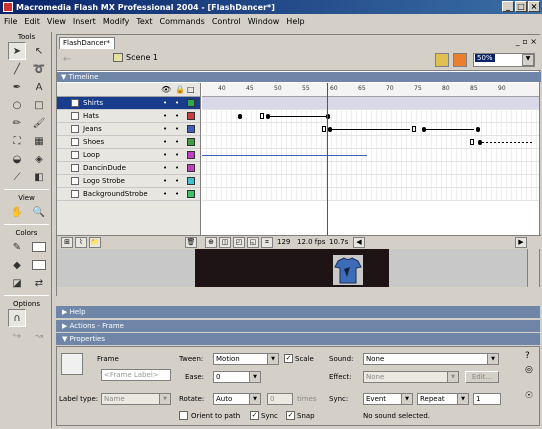 The width and height of the screenshot is (542, 429). I want to click on stroke-color-icon: ✎, so click(17, 247).